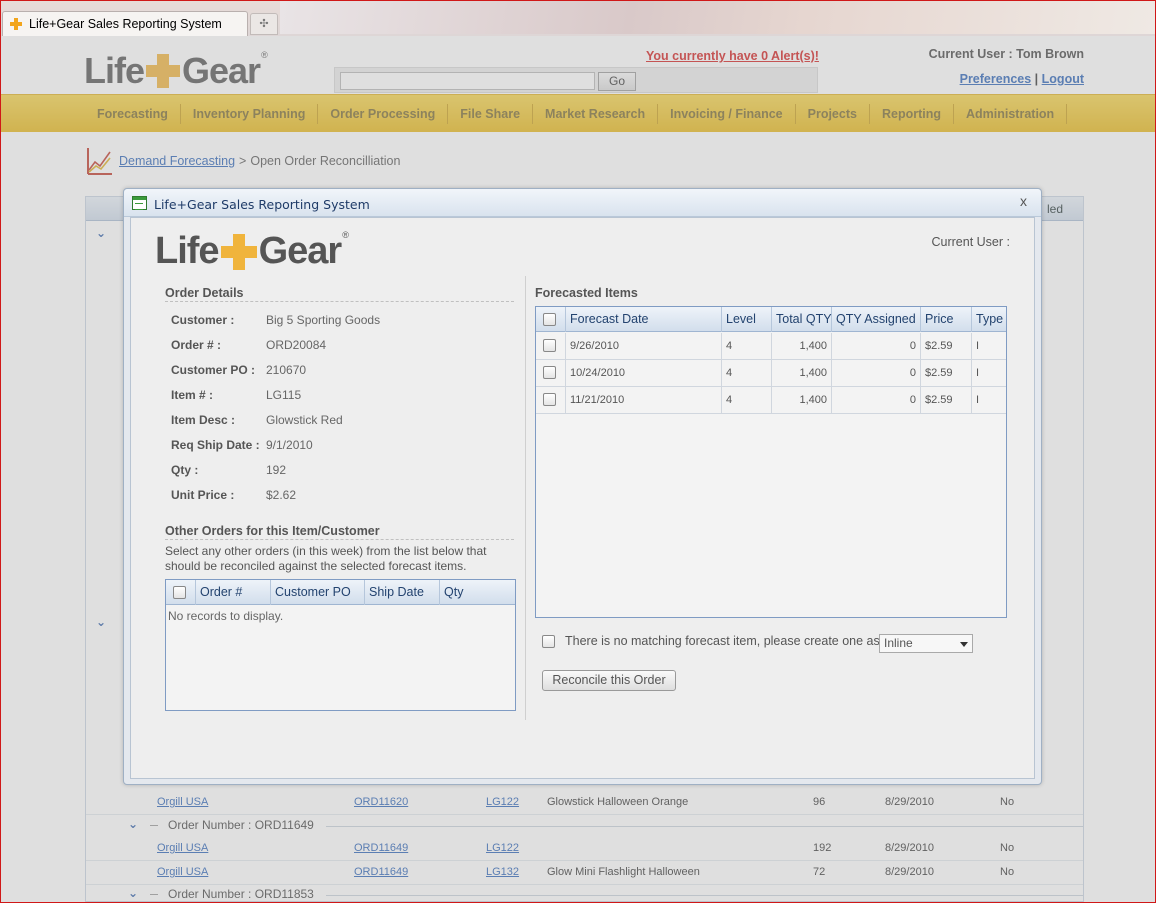 This screenshot has width=1156, height=903. Describe the element at coordinates (139, 203) in the screenshot. I see `window-icon` at that location.